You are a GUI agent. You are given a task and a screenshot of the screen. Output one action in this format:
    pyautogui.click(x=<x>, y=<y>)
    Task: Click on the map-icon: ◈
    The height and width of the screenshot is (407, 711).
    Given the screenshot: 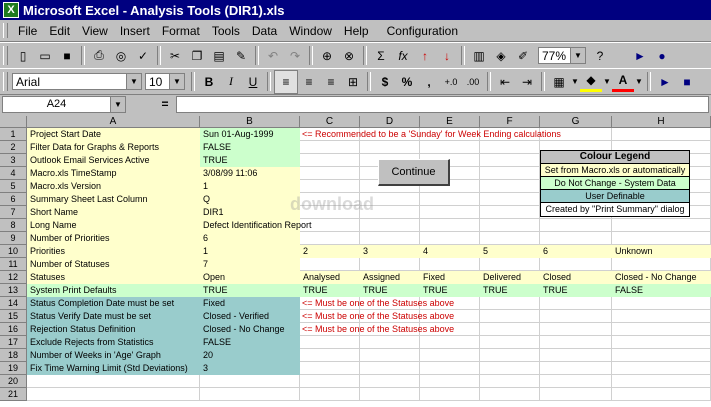 What is the action you would take?
    pyautogui.click(x=501, y=56)
    